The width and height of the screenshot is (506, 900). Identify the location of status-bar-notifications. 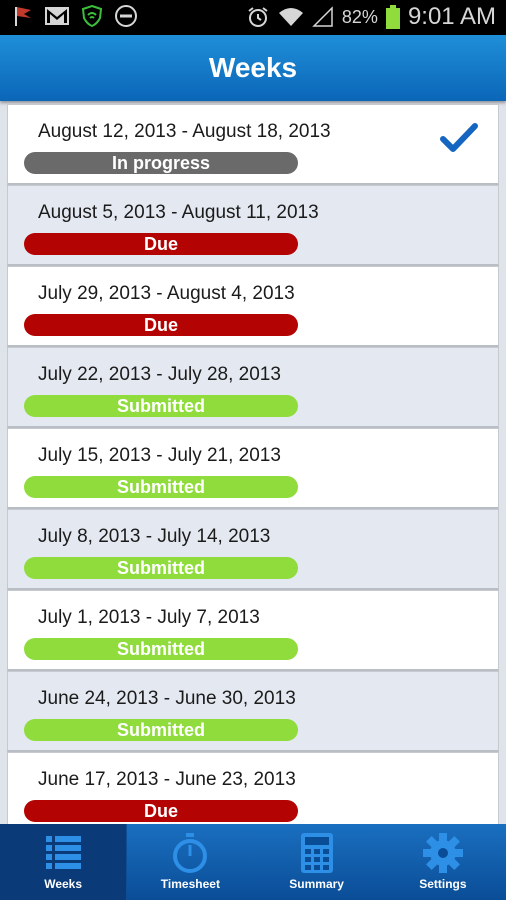
(75, 16).